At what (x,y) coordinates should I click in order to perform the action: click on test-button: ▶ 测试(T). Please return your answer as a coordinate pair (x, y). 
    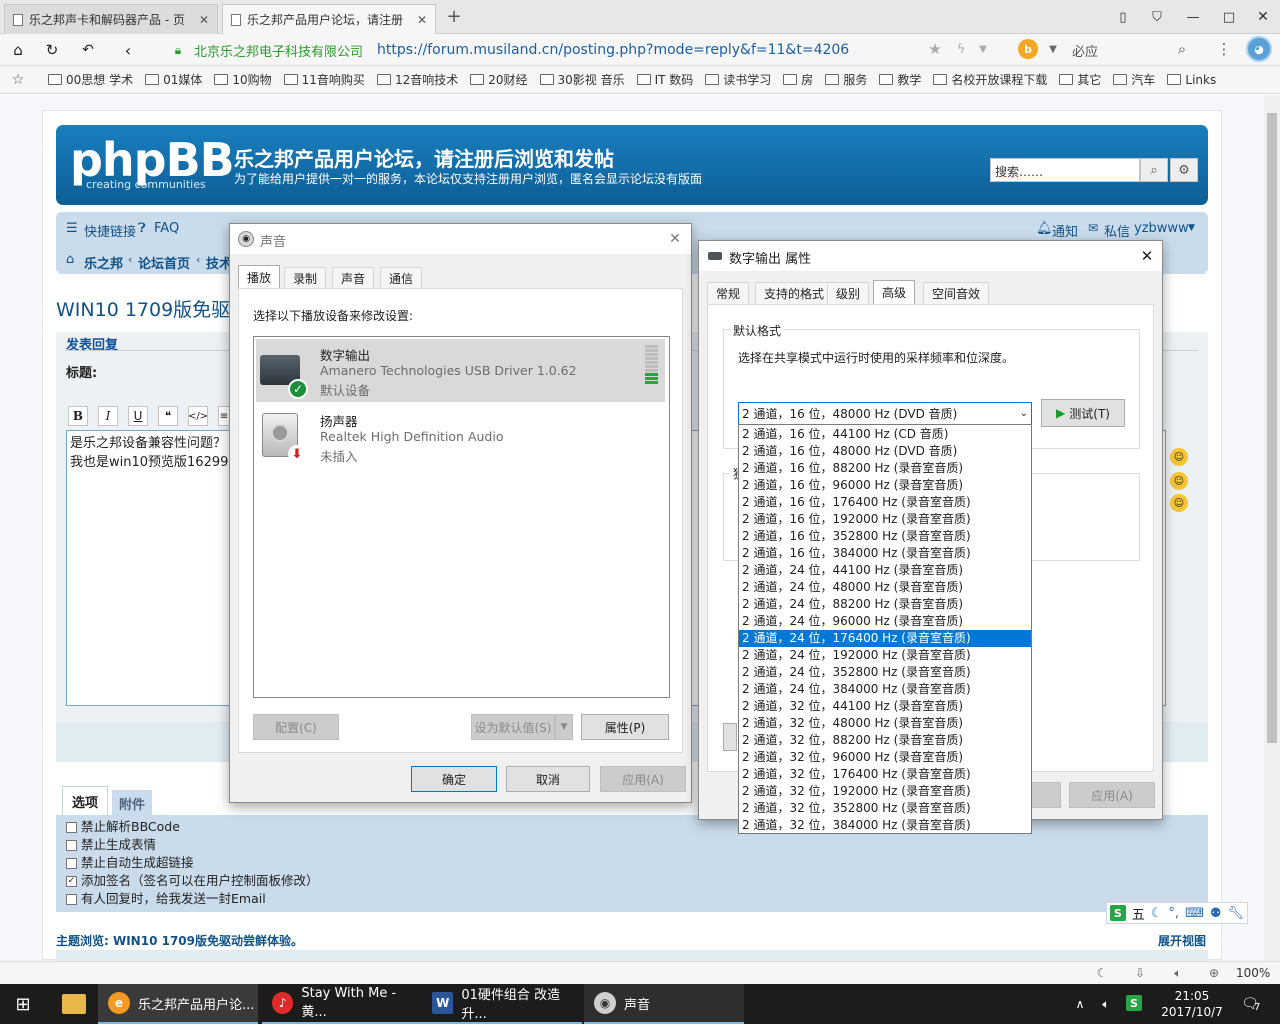
    Looking at the image, I should click on (1083, 413).